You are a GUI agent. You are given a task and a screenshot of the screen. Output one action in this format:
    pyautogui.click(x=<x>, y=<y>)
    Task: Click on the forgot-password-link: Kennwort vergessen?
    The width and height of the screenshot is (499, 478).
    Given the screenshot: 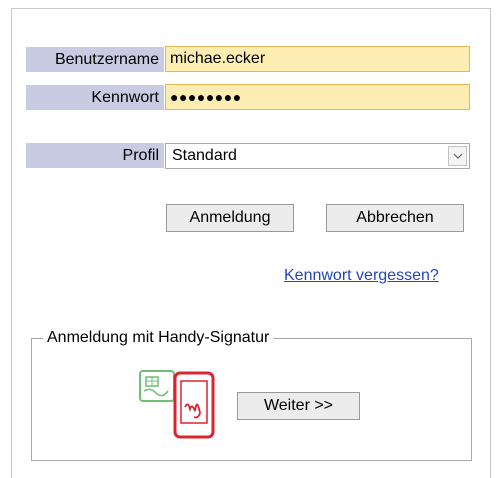 What is the action you would take?
    pyautogui.click(x=361, y=276)
    